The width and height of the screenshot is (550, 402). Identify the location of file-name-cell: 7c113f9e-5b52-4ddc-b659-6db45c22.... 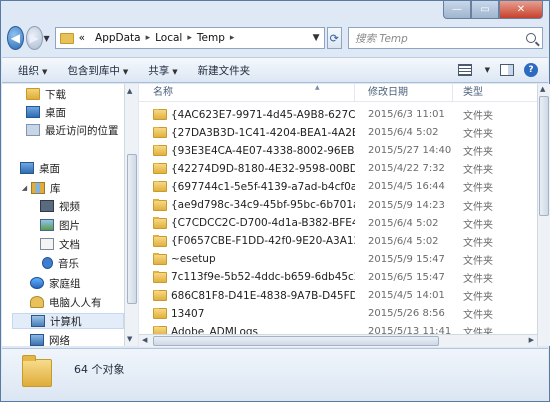
(247, 277).